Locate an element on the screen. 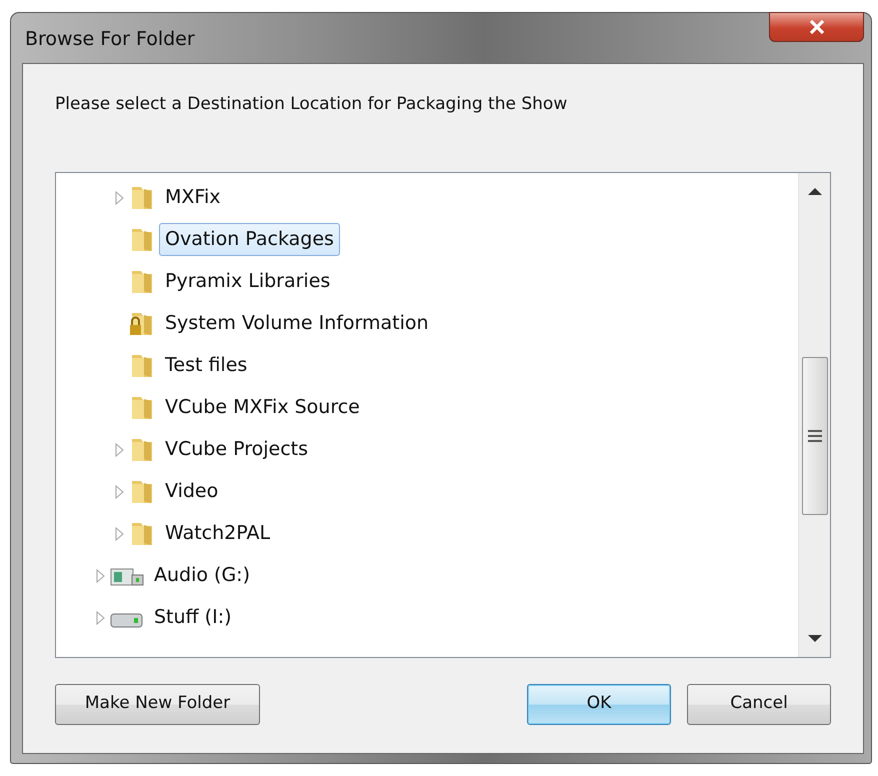 The image size is (878, 776). tree-item: Stuff (I:) is located at coordinates (193, 617).